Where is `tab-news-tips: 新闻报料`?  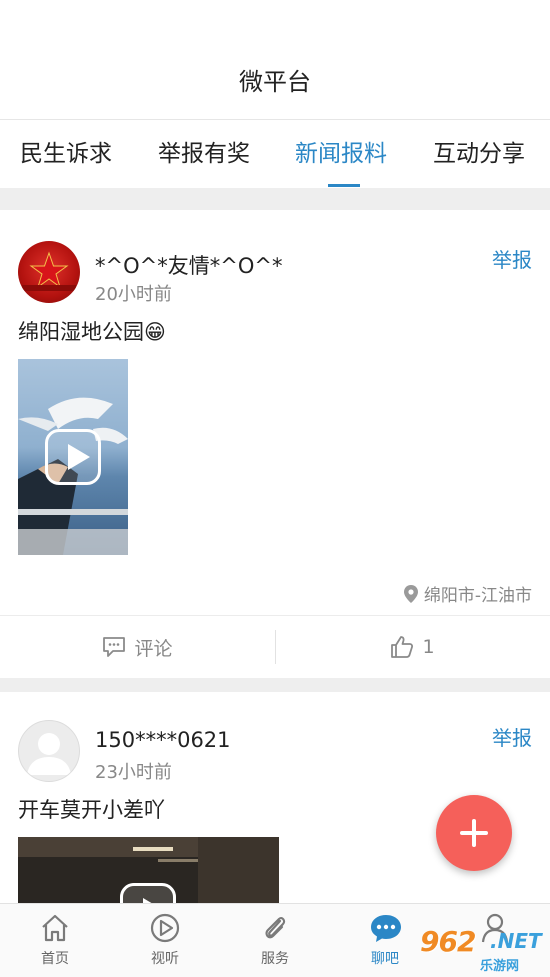
tab-news-tips: 新闻报料 is located at coordinates (341, 154).